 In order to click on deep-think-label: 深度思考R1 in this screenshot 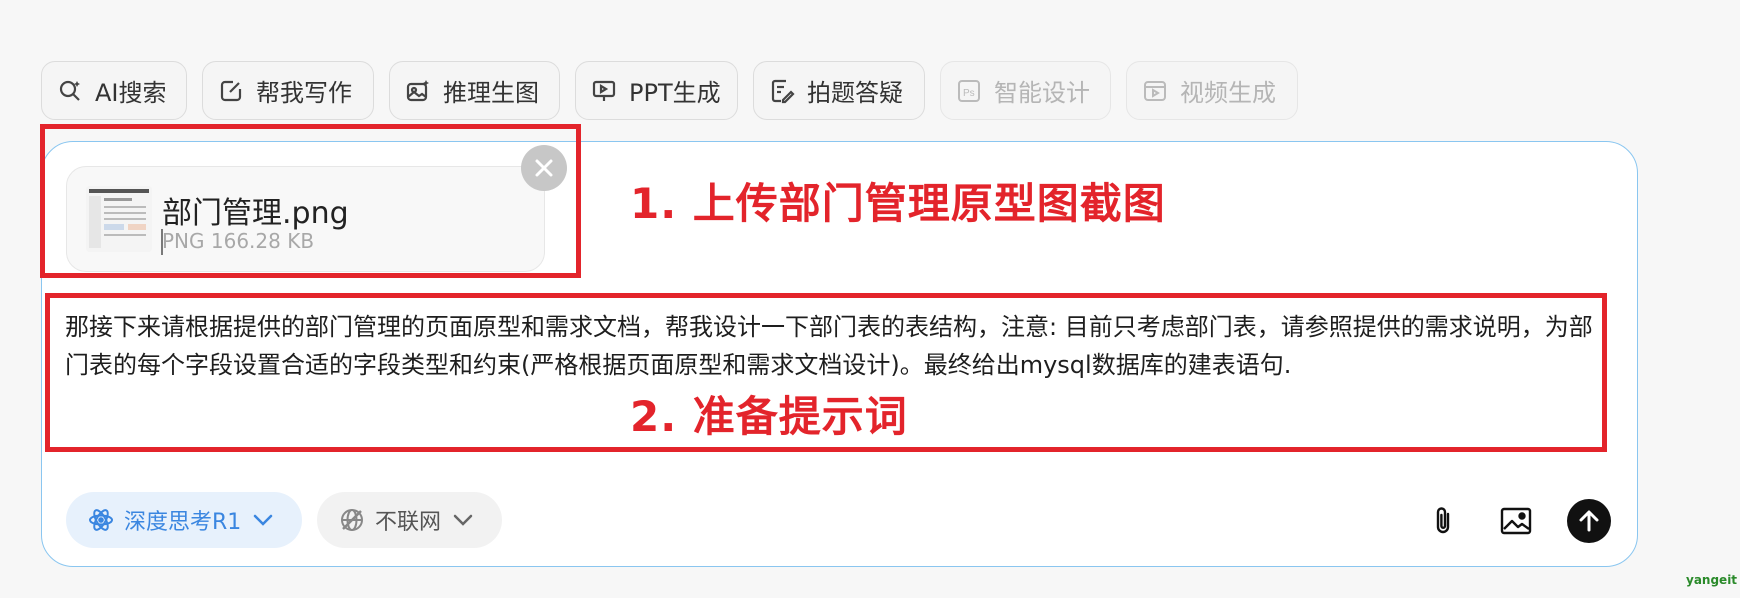, I will do `click(183, 522)`.